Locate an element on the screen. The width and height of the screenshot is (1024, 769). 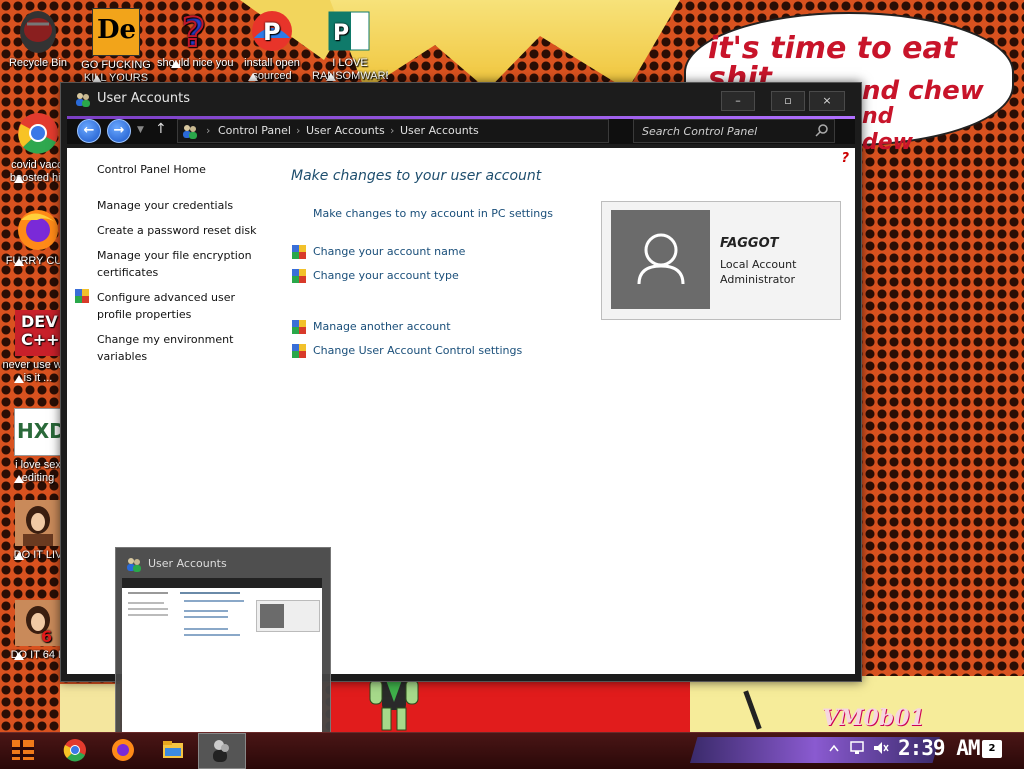
svg-text: 6 is located at coordinates (46, 636).